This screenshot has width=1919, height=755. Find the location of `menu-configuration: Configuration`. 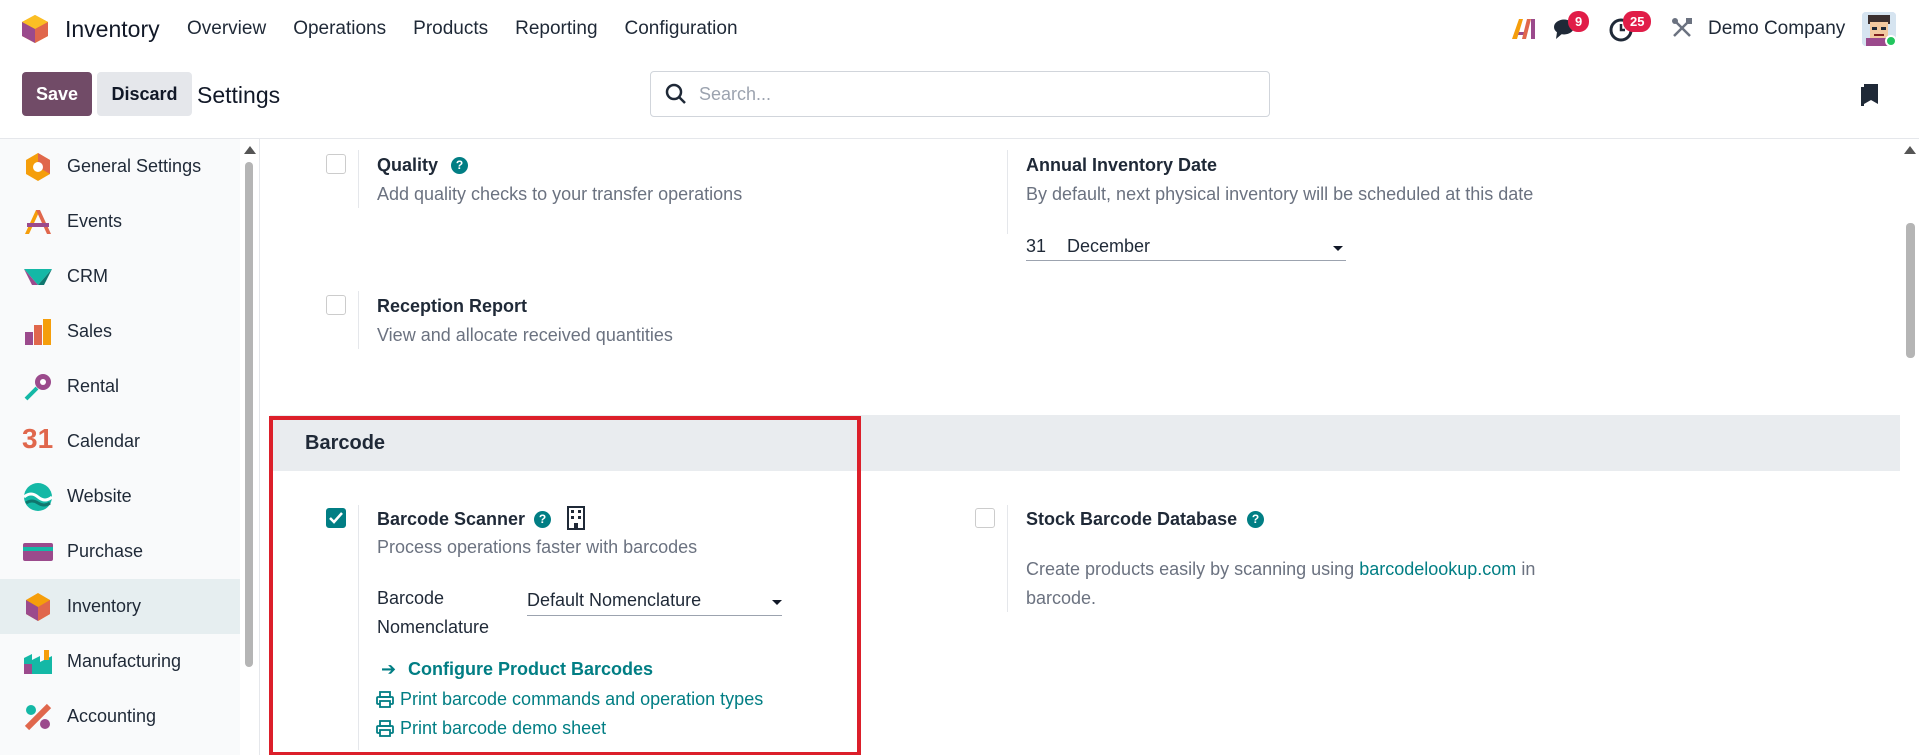

menu-configuration: Configuration is located at coordinates (681, 29).